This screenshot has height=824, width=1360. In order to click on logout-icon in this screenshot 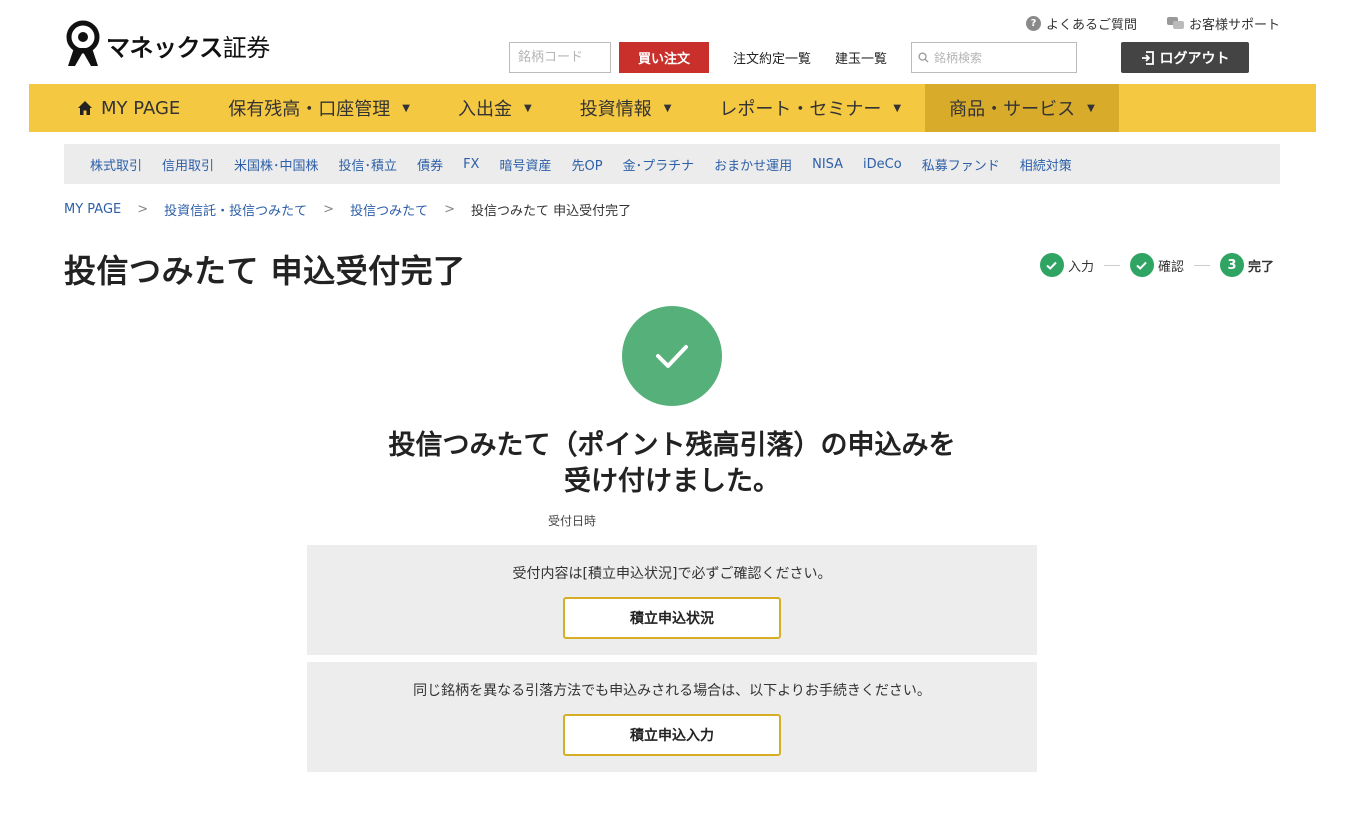, I will do `click(1147, 57)`.